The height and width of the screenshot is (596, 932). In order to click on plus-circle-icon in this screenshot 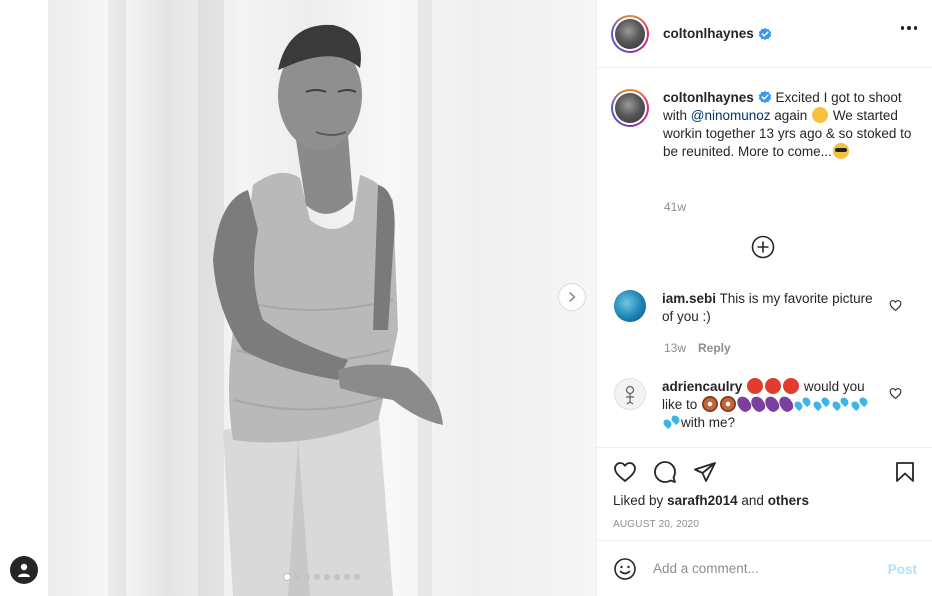, I will do `click(763, 247)`.